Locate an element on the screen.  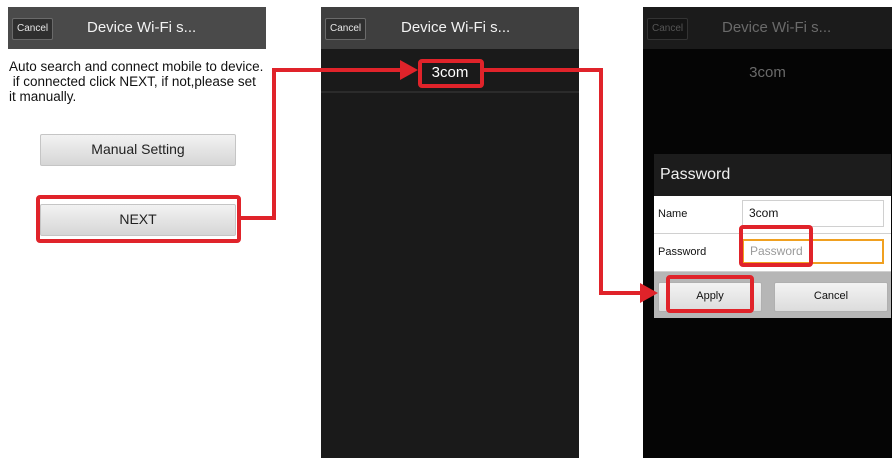
arrow-next-to-network is located at coordinates (321, 144).